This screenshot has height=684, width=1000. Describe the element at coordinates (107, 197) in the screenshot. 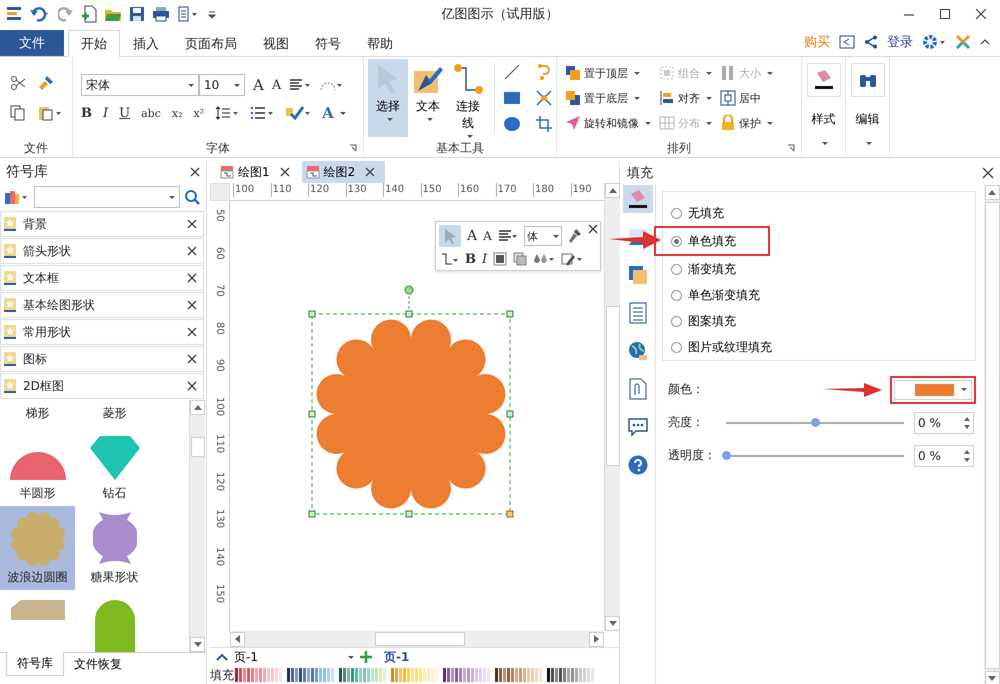

I see `search-field` at that location.